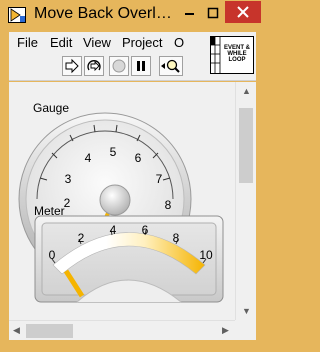 This screenshot has width=320, height=352. What do you see at coordinates (246, 91) in the screenshot?
I see `scroll-up-arrow-icon: ▲` at bounding box center [246, 91].